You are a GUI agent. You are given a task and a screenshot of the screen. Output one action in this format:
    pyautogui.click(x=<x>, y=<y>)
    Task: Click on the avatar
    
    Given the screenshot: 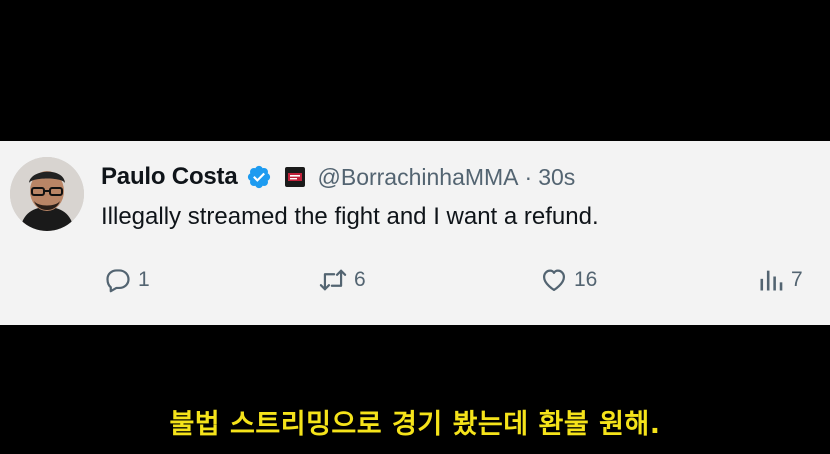 What is the action you would take?
    pyautogui.click(x=47, y=194)
    